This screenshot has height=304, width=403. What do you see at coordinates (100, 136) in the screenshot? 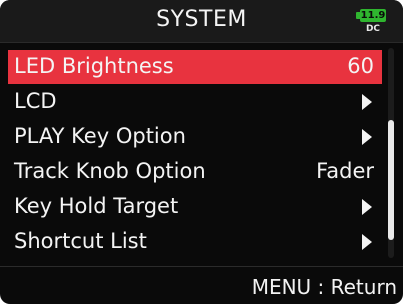
I see `menu-item-label: PLAY Key Option` at bounding box center [100, 136].